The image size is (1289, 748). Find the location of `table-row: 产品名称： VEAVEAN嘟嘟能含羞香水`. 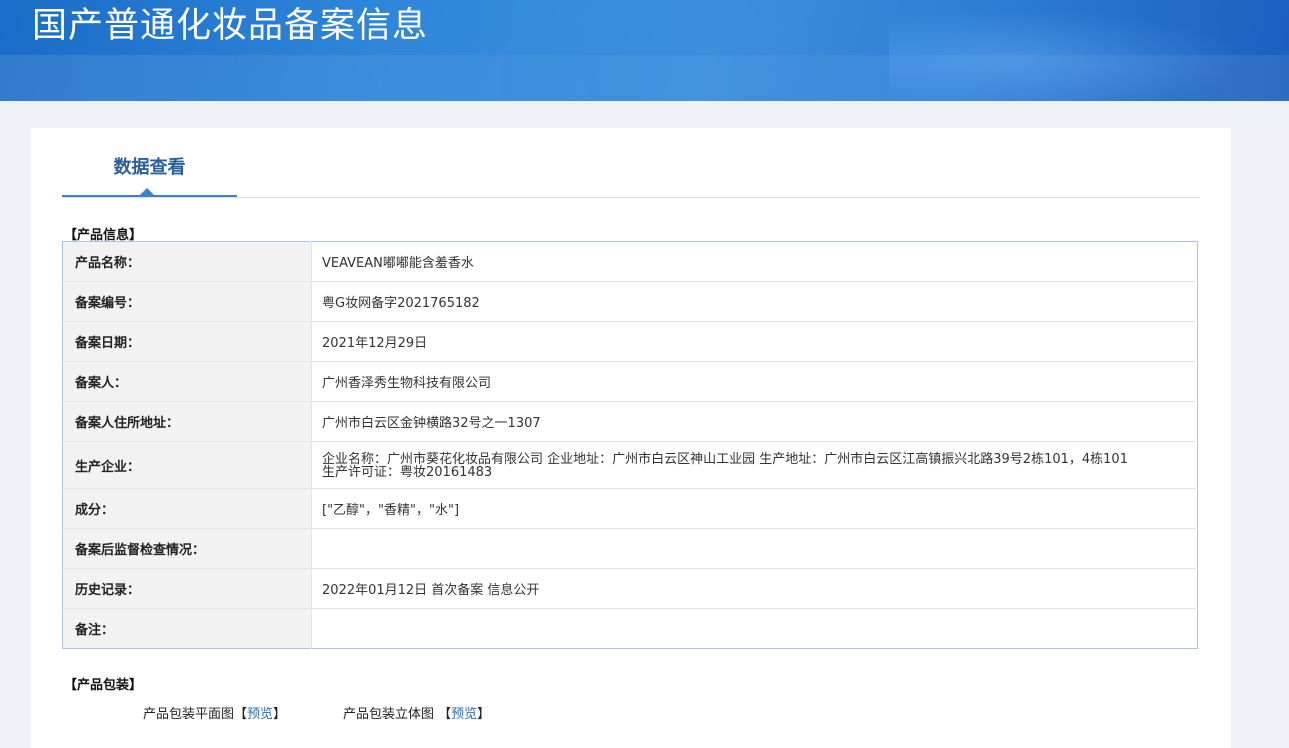

table-row: 产品名称： VEAVEAN嘟嘟能含羞香水 is located at coordinates (630, 261).